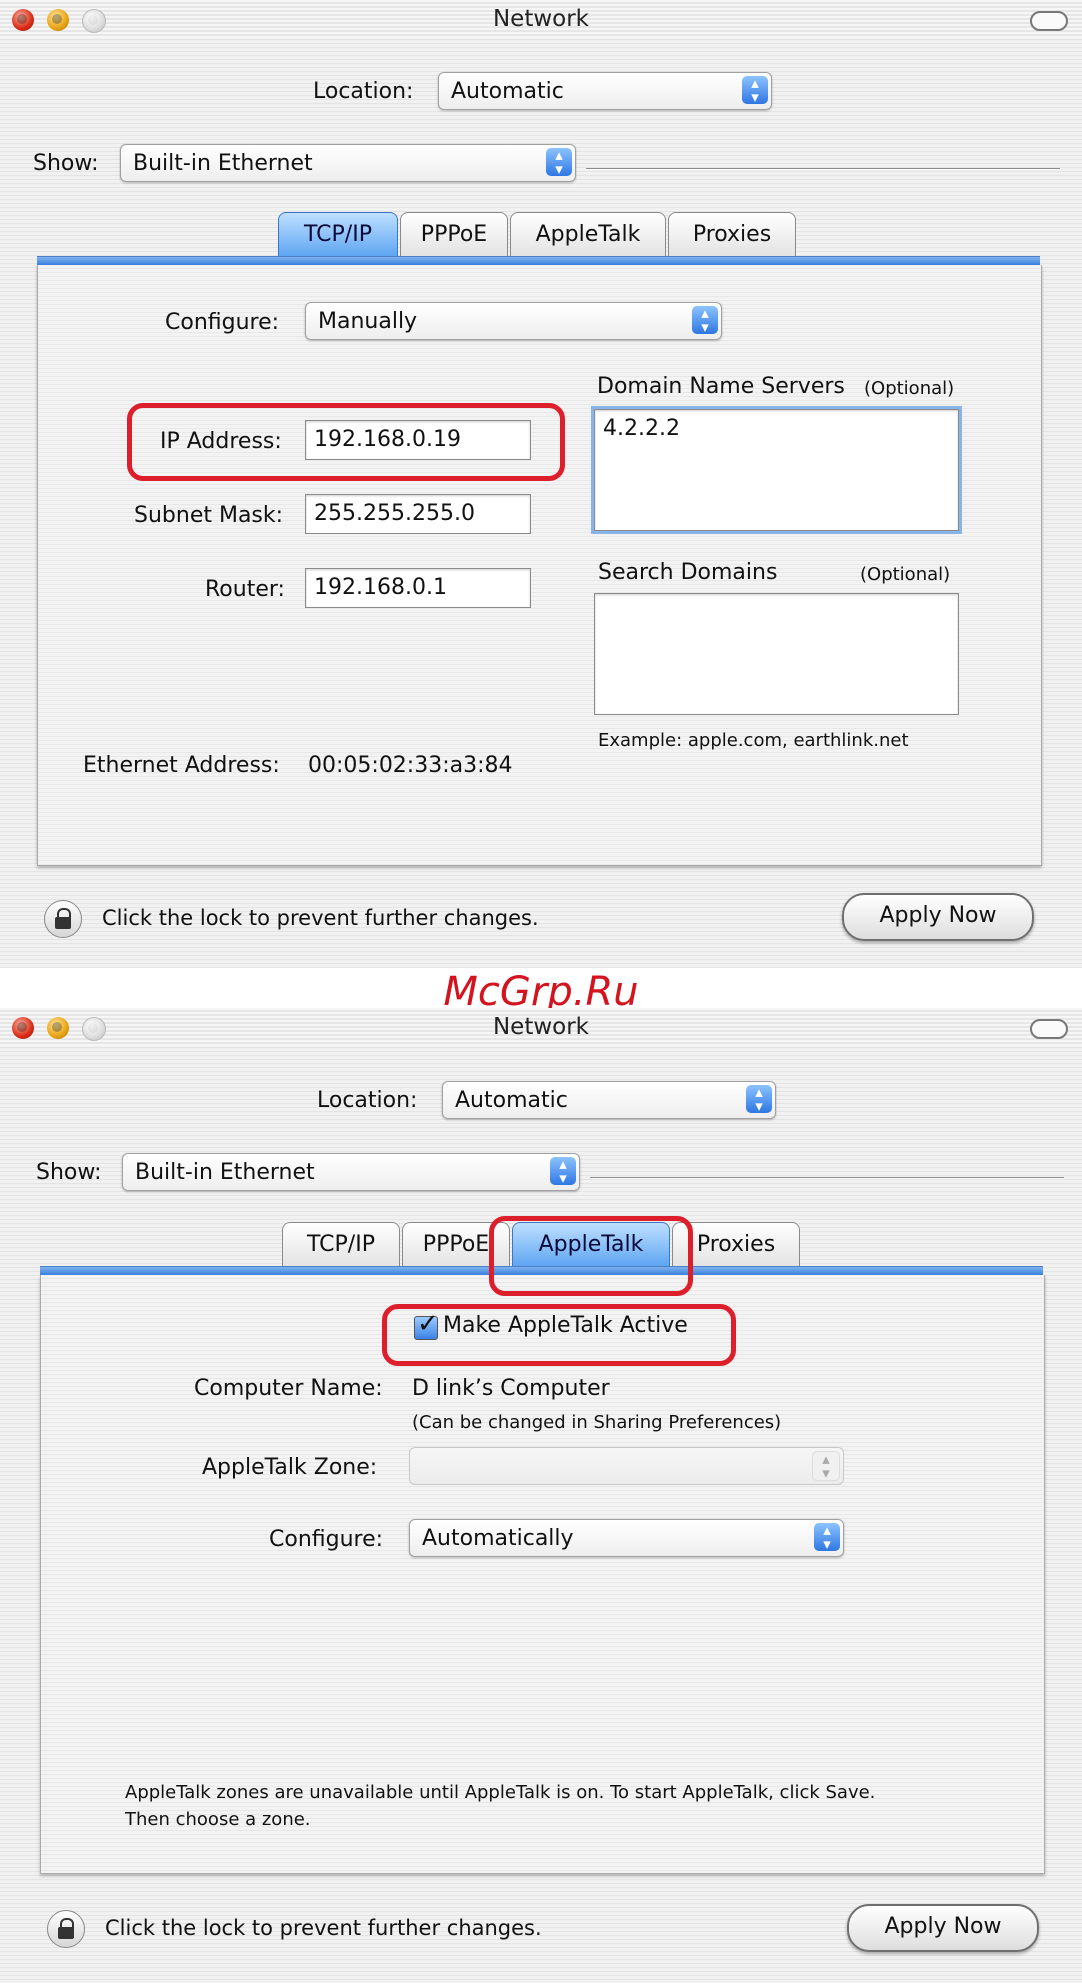 This screenshot has width=1082, height=1983. I want to click on dns-optional-label: (Optional), so click(909, 388).